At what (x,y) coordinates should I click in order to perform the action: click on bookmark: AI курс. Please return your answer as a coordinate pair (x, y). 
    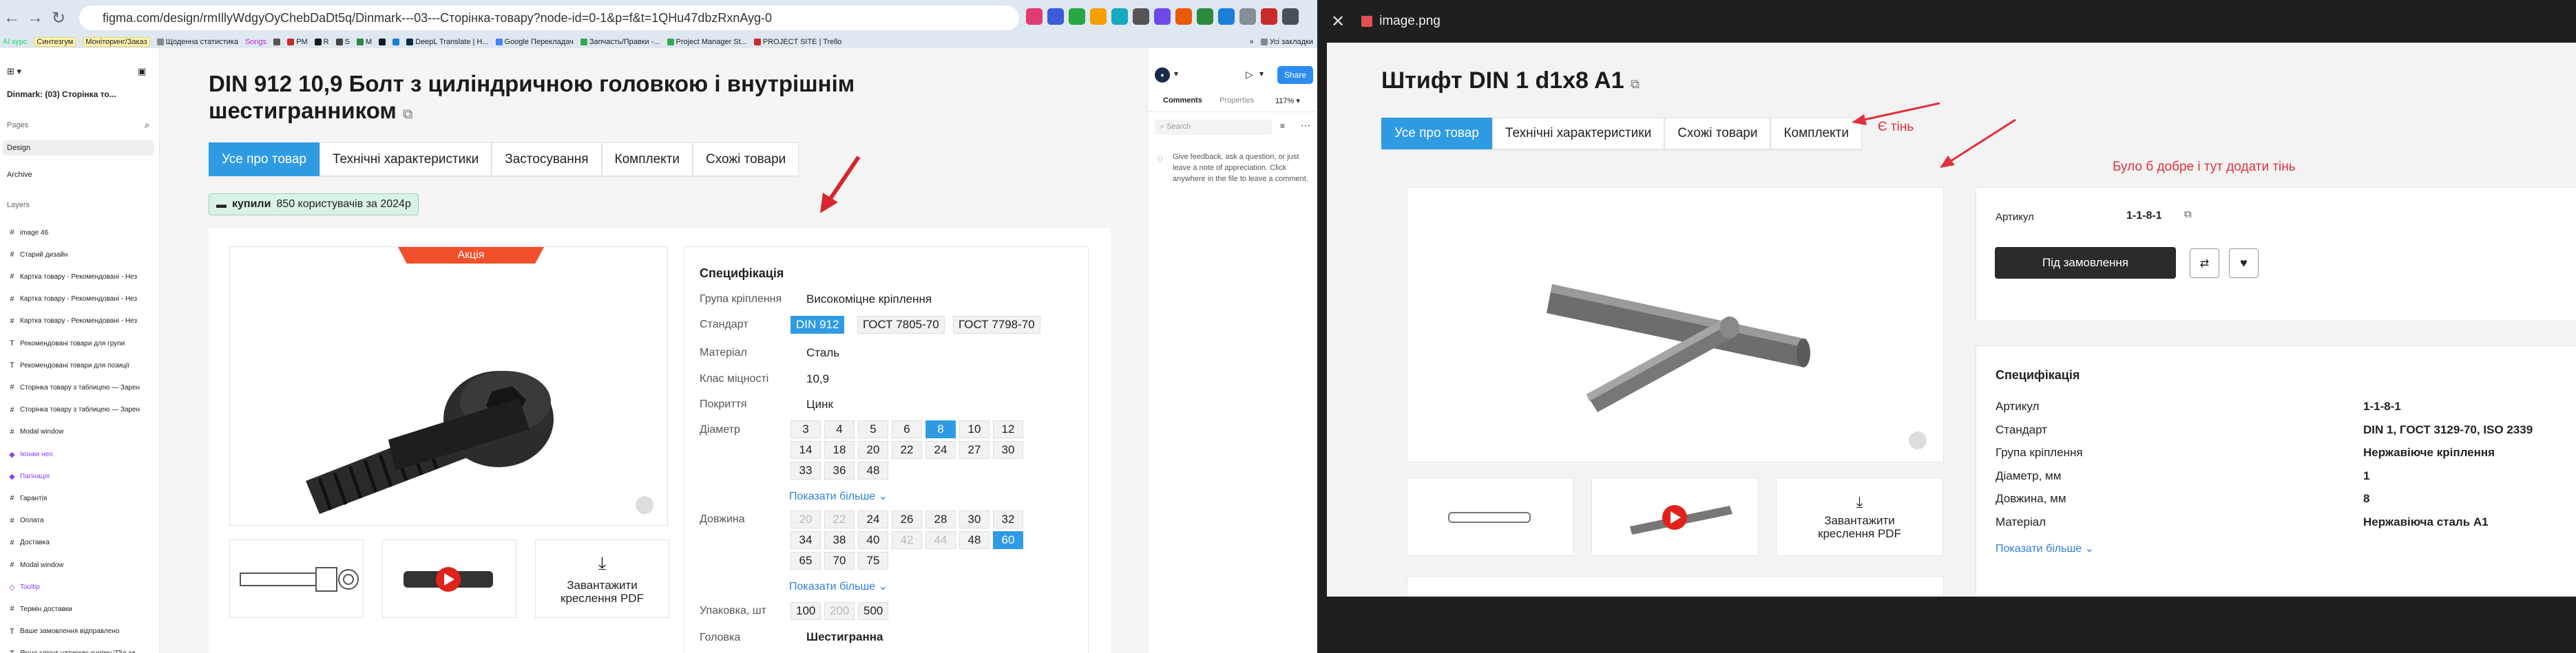
    Looking at the image, I should click on (15, 42).